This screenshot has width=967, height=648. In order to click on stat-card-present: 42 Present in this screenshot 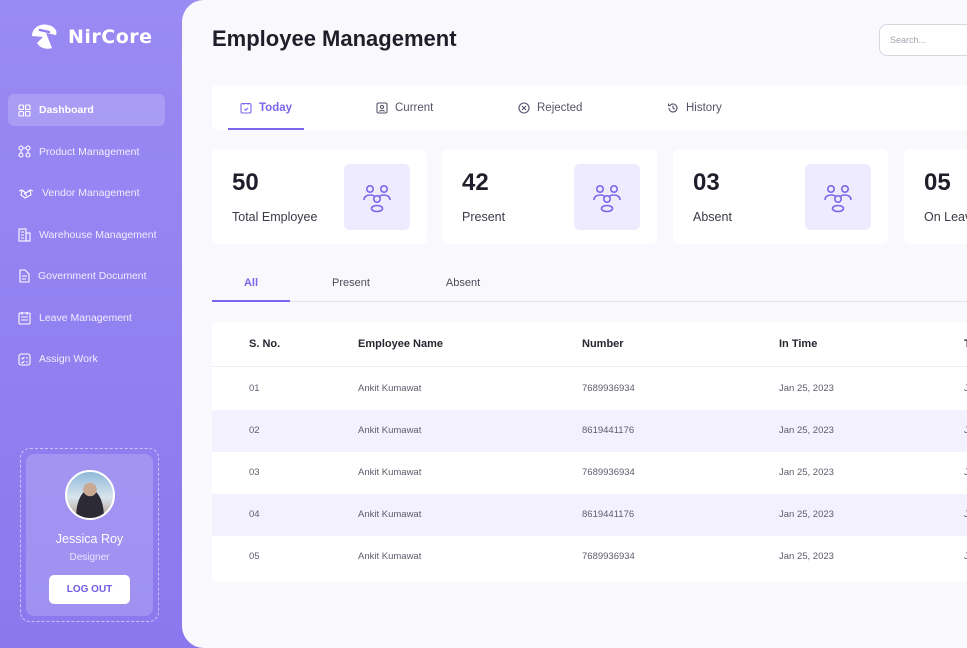, I will do `click(549, 196)`.